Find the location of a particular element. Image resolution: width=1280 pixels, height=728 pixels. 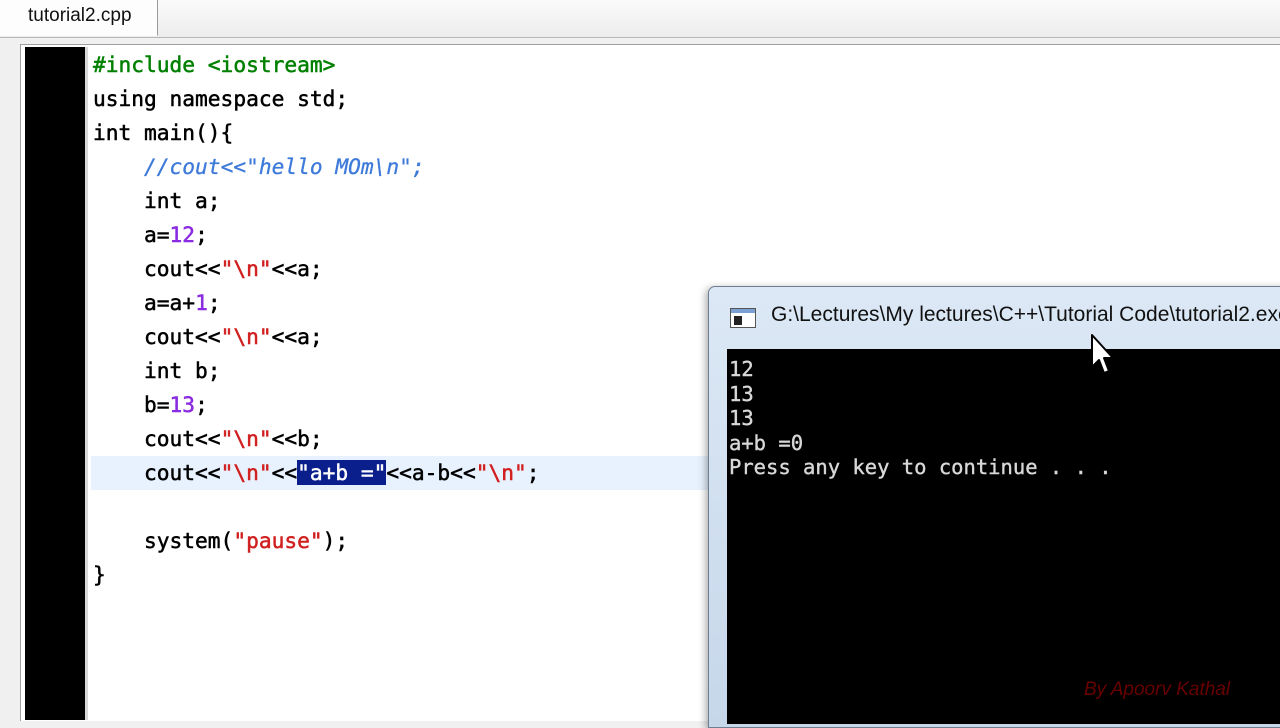

code-text: b= is located at coordinates (131, 405).